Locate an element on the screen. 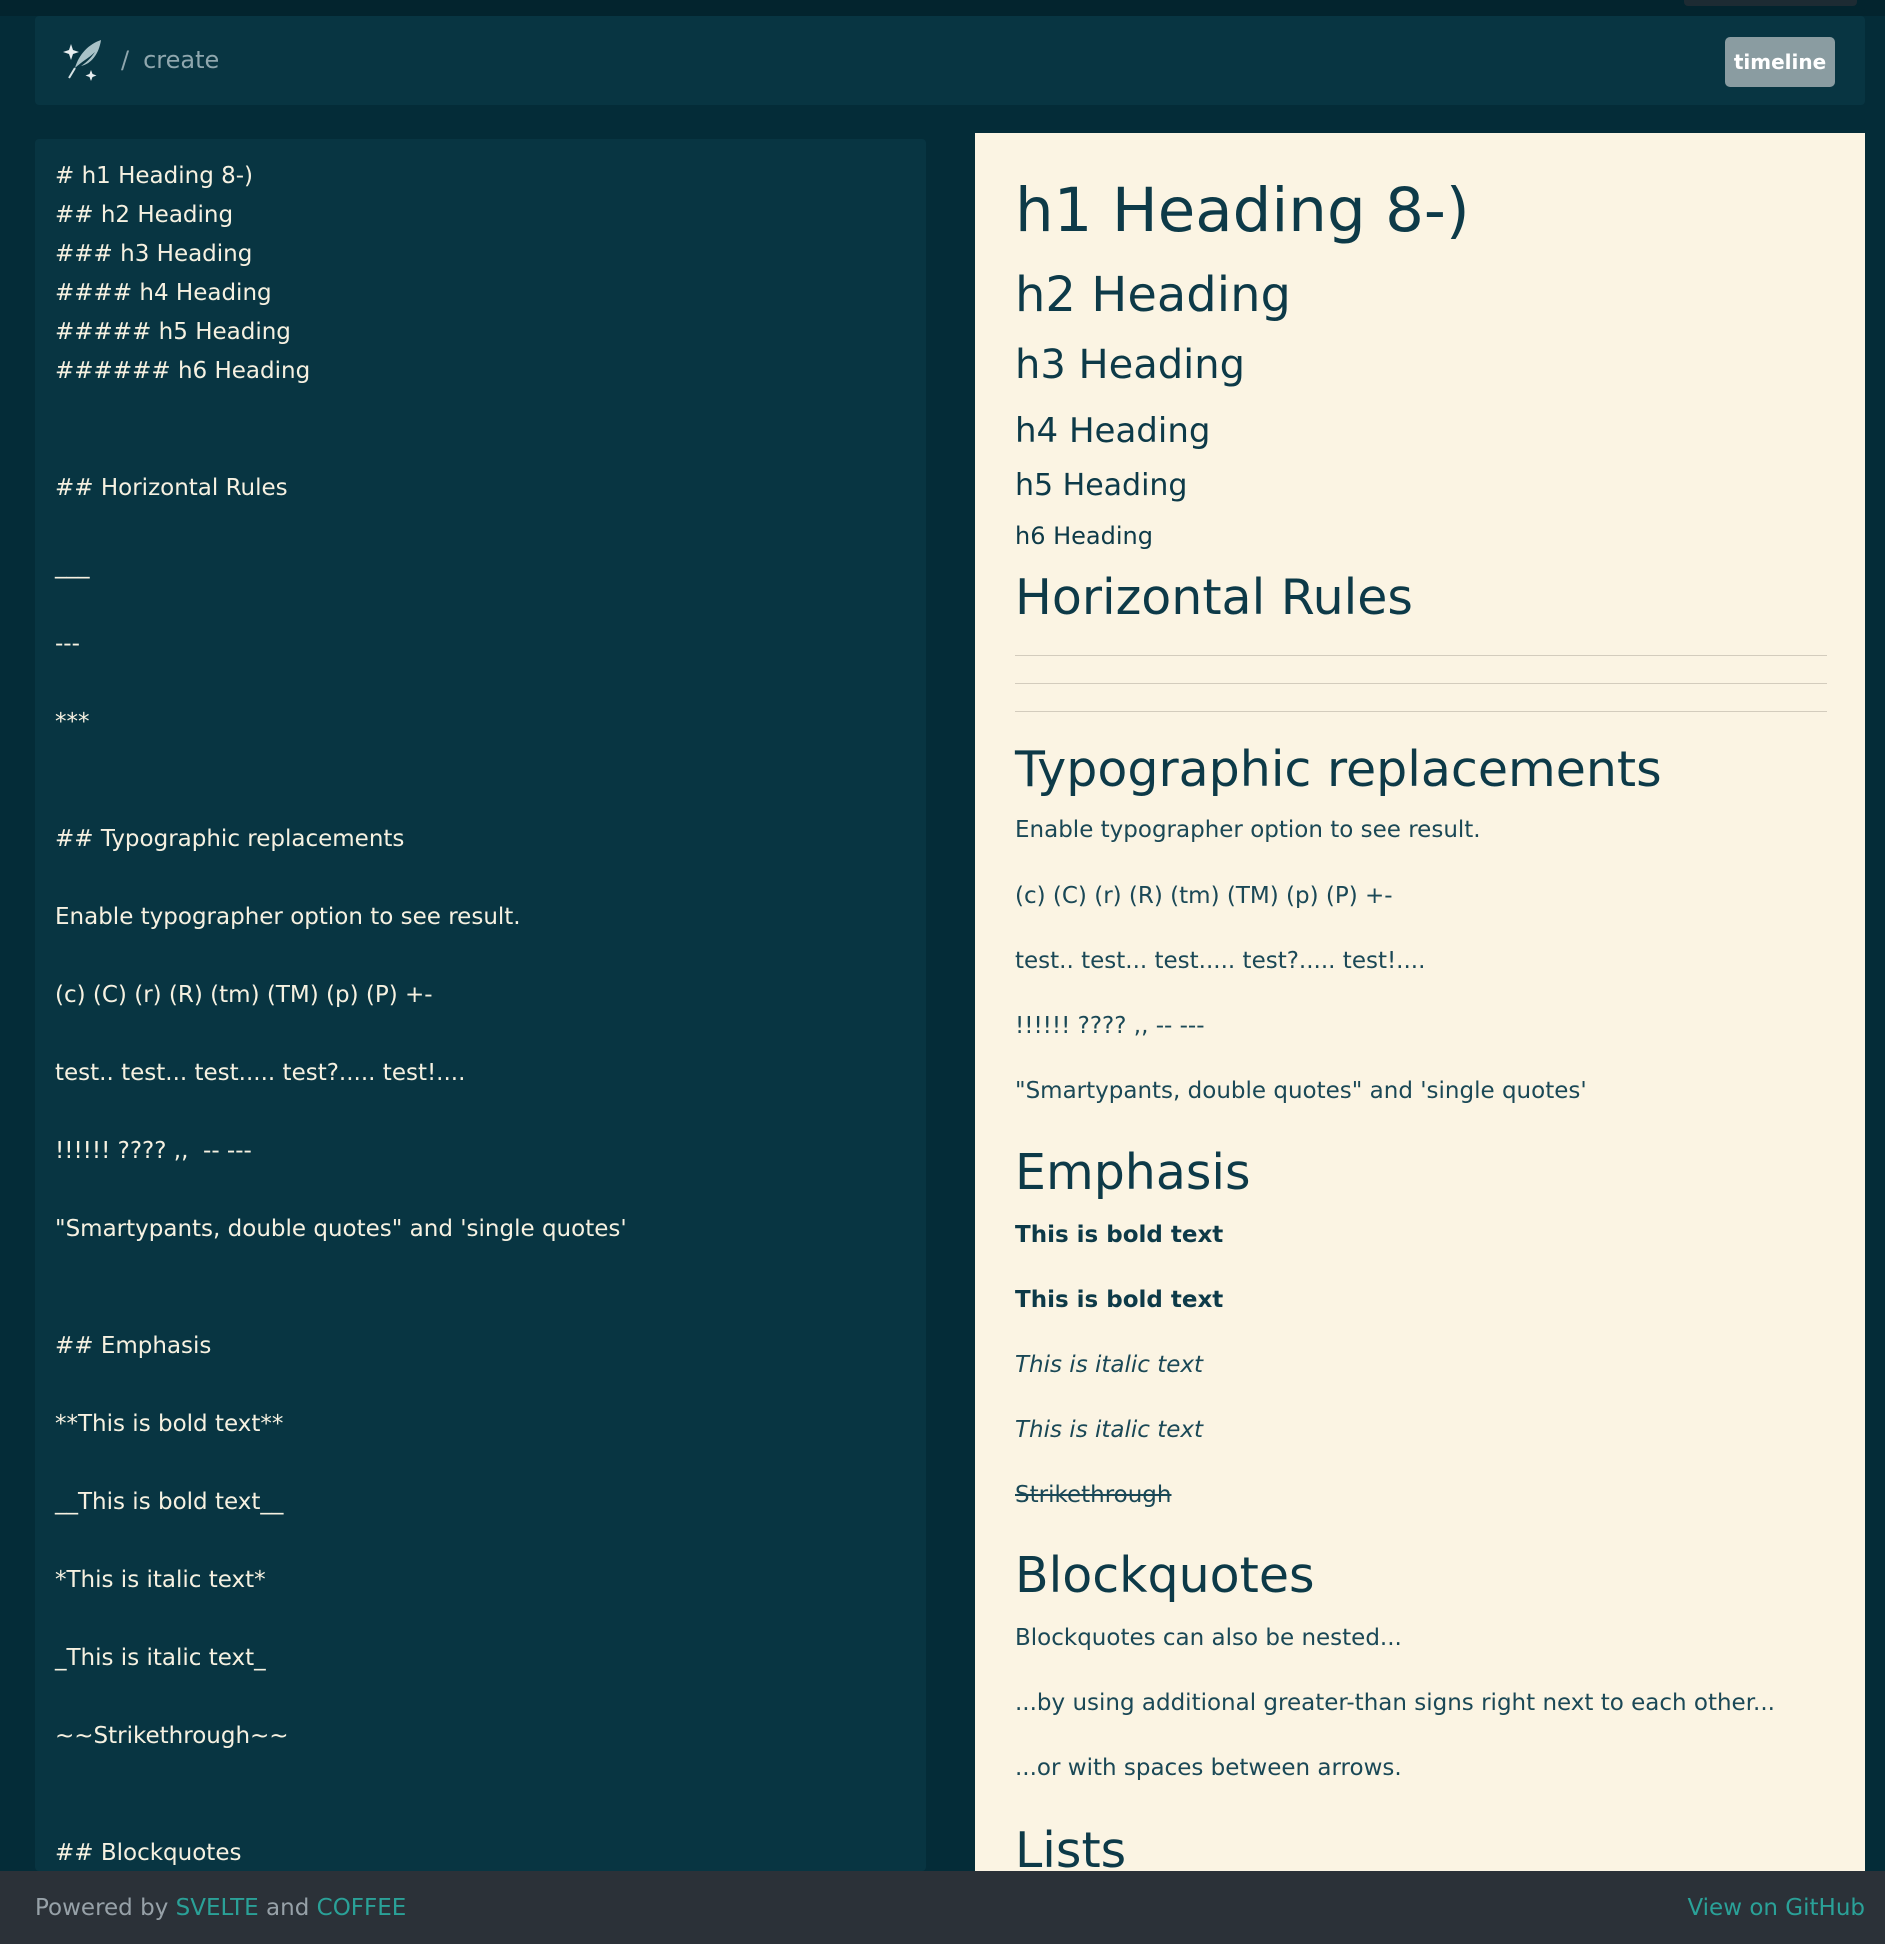 The height and width of the screenshot is (1944, 1885). editor-line: ## Blockquotes is located at coordinates (341, 1852).